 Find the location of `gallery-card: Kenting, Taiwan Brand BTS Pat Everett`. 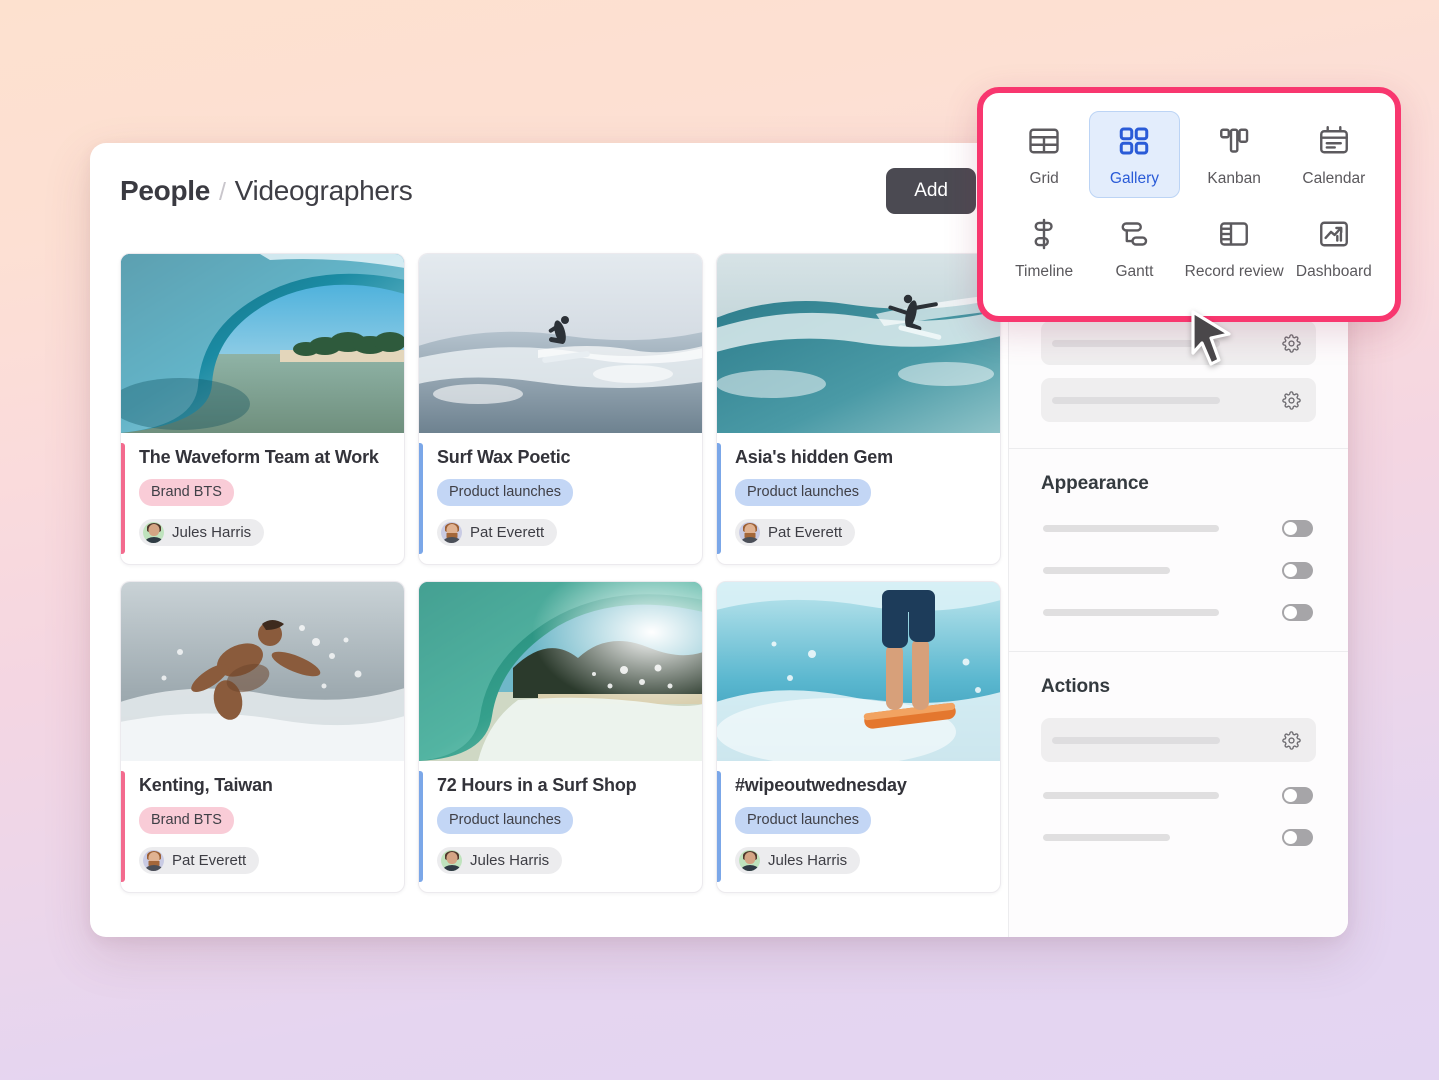

gallery-card: Kenting, Taiwan Brand BTS Pat Everett is located at coordinates (262, 737).